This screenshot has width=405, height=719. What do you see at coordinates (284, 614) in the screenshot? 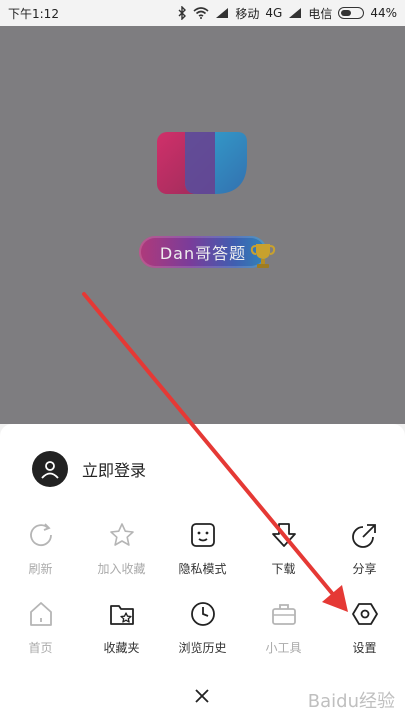
I see `toolbox-icon` at bounding box center [284, 614].